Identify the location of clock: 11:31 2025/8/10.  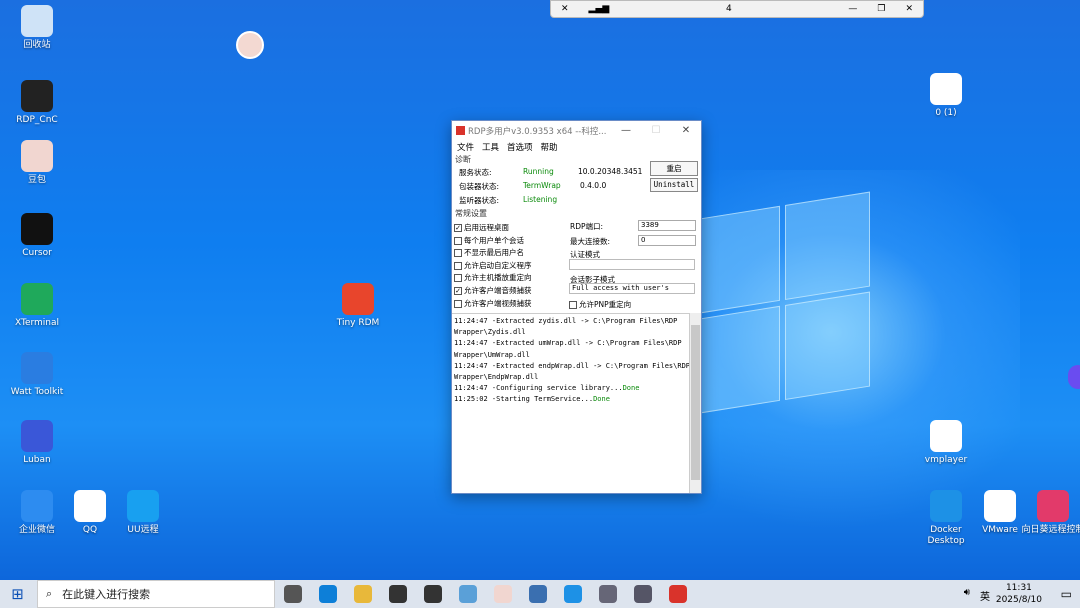
(1019, 594).